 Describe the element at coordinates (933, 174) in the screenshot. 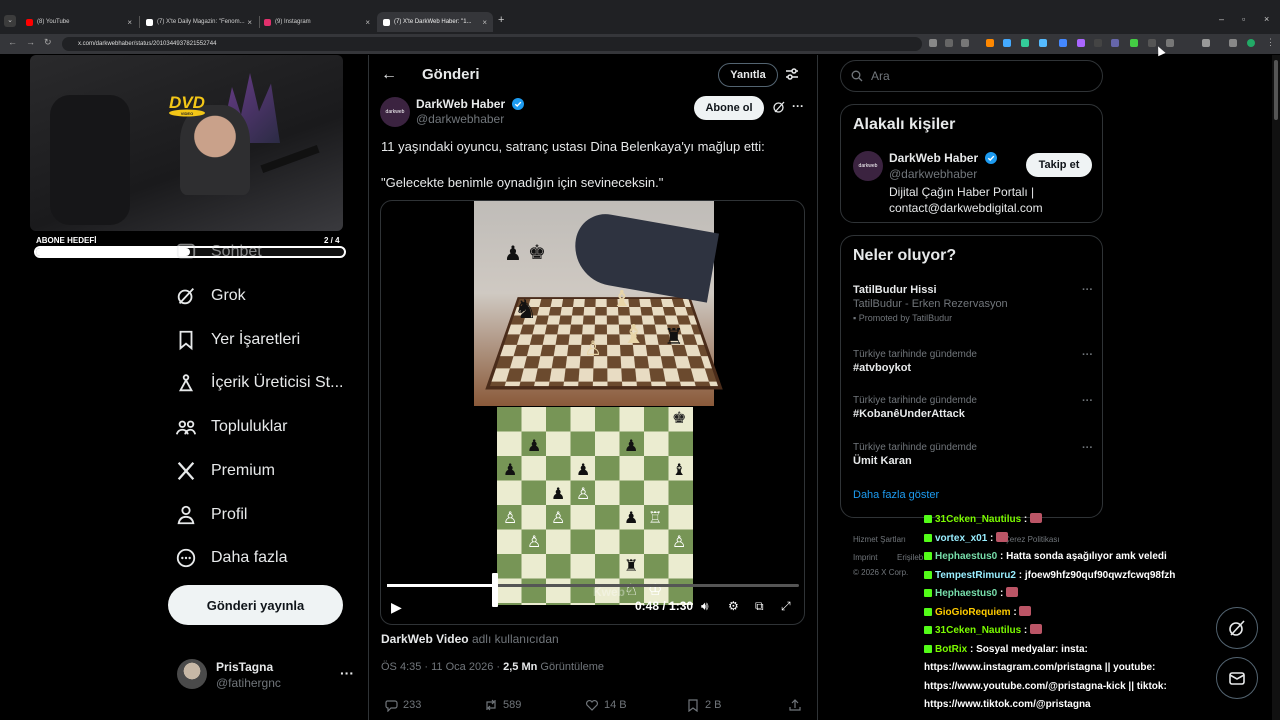

I see `related-user-handle: @darkwebhaber` at that location.